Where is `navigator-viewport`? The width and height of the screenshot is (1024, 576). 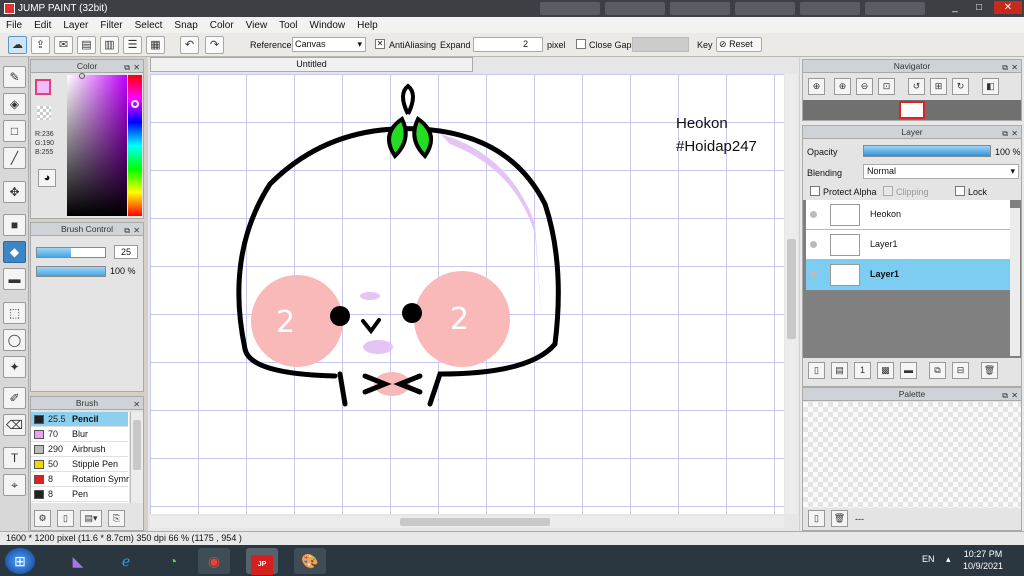
navigator-viewport is located at coordinates (912, 110).